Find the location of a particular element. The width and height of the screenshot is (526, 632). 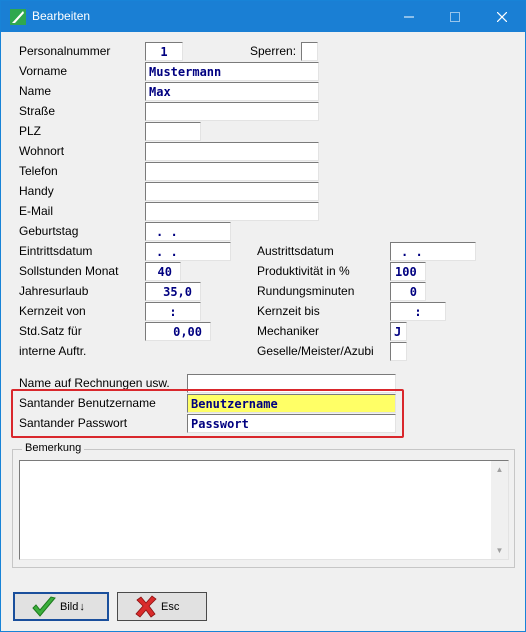

label-santander-pass: Santander Passwort is located at coordinates (73, 423).